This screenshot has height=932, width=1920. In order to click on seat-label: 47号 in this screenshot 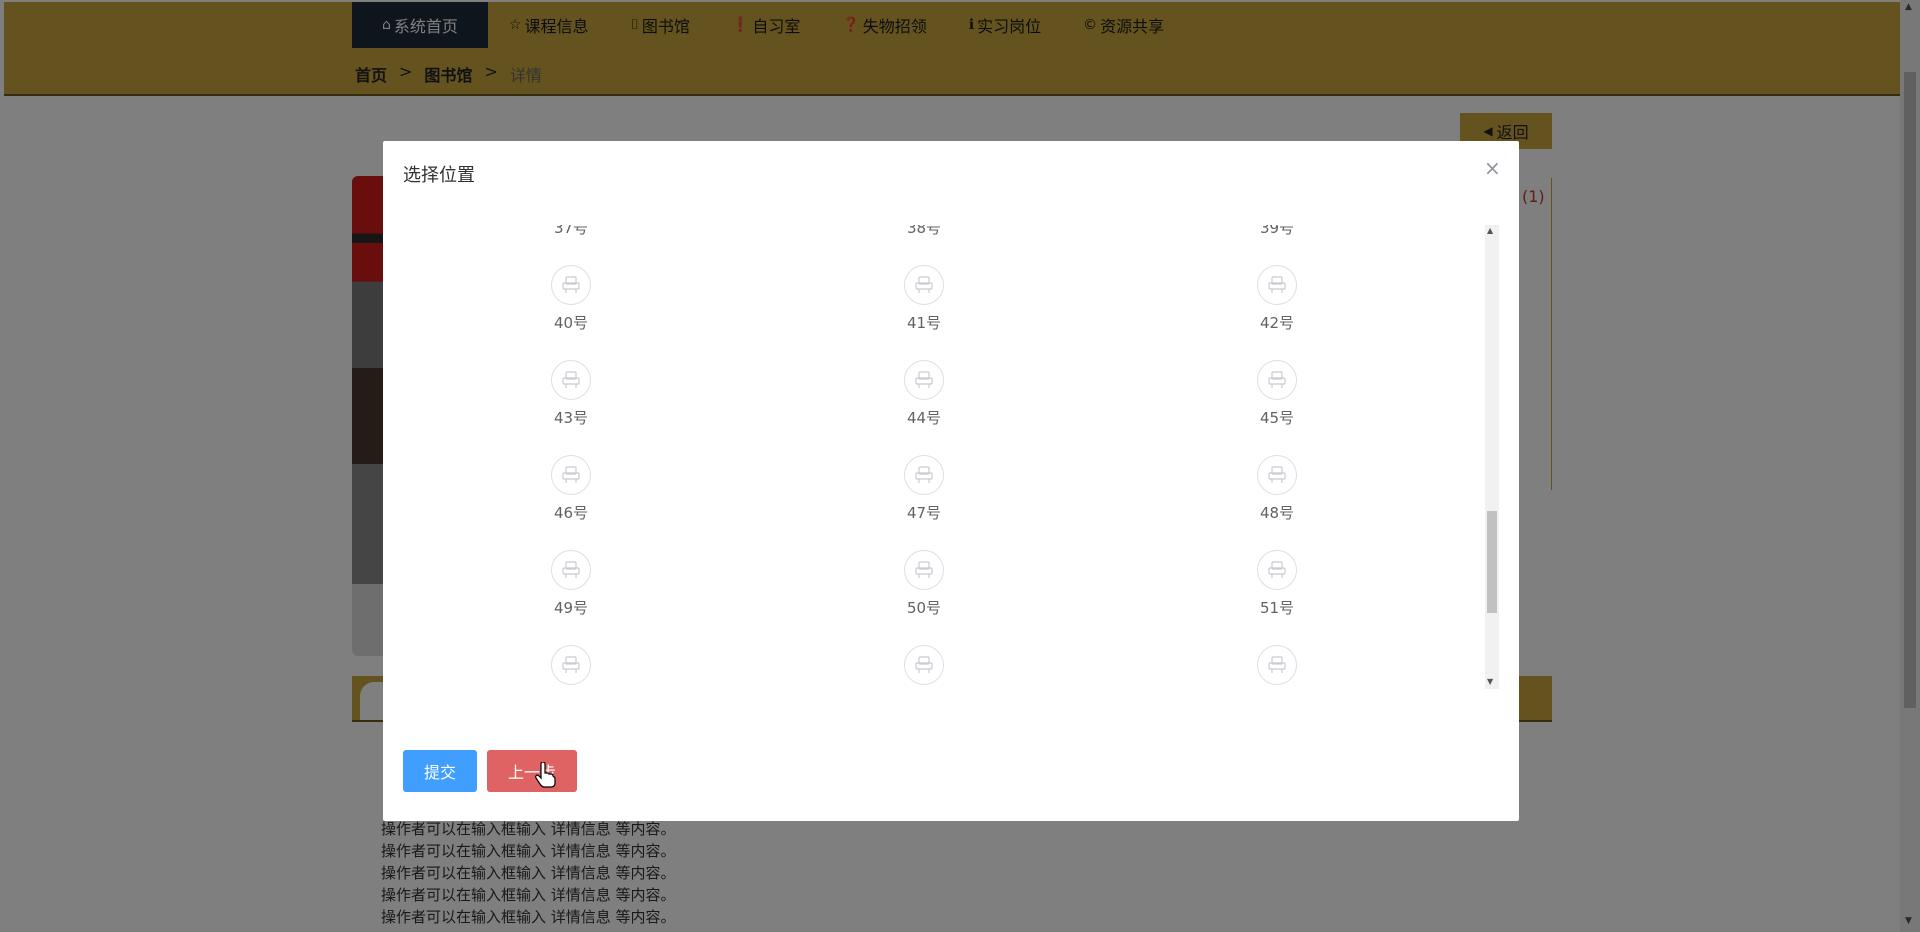, I will do `click(924, 513)`.